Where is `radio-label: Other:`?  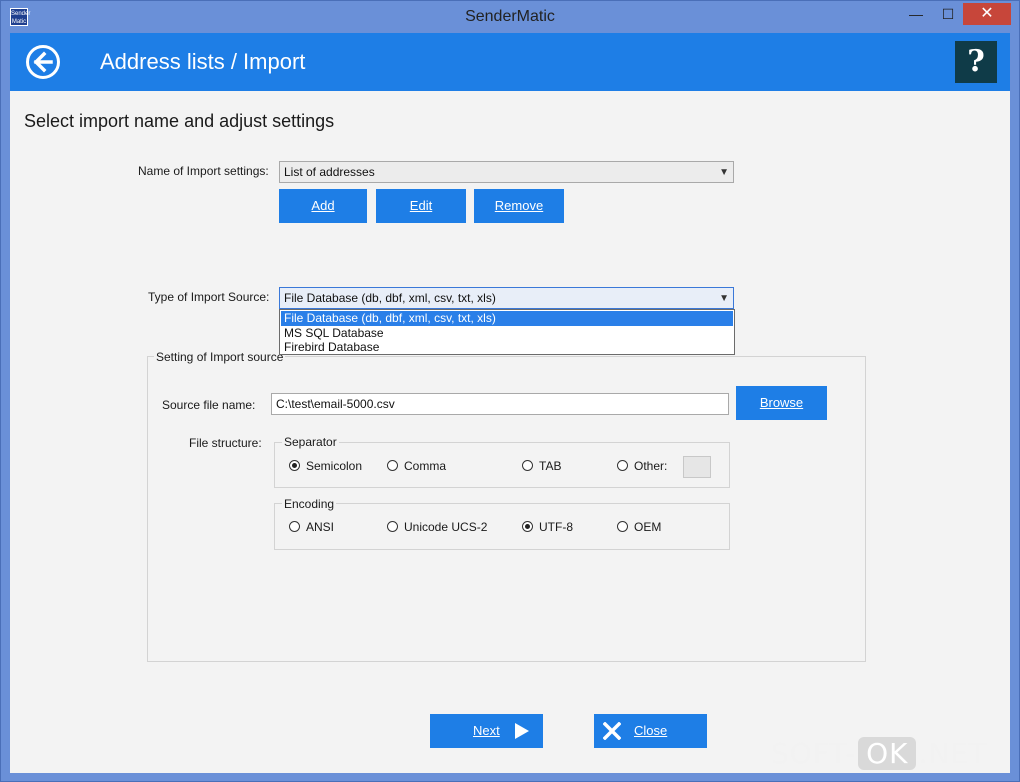
radio-label: Other: is located at coordinates (651, 466).